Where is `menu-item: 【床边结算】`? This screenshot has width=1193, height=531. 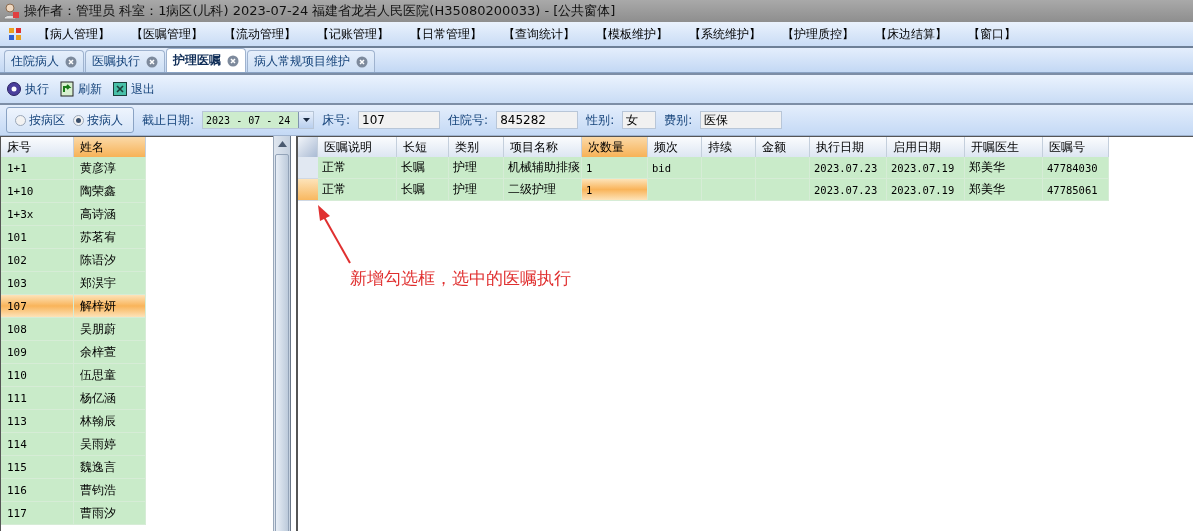 menu-item: 【床边结算】 is located at coordinates (921, 34).